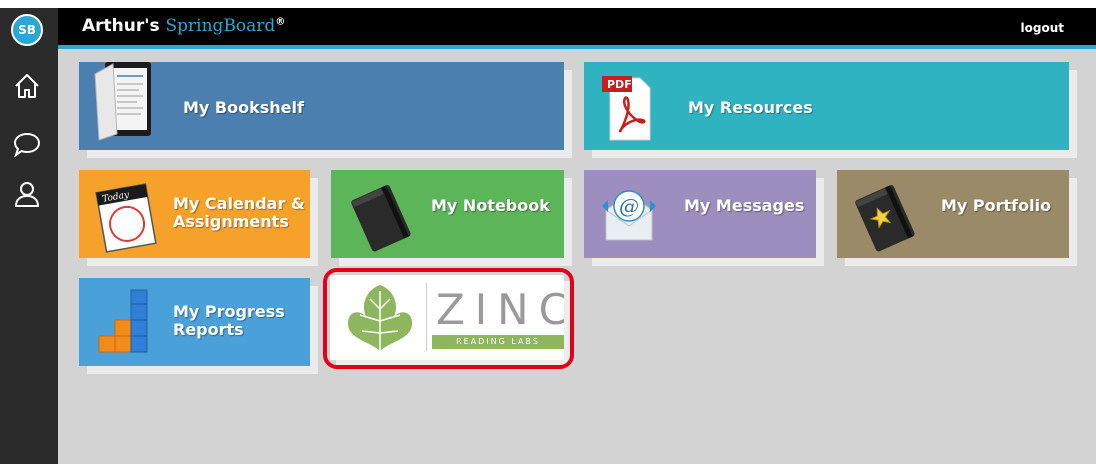  What do you see at coordinates (127, 324) in the screenshot?
I see `bar-blocks-icon` at bounding box center [127, 324].